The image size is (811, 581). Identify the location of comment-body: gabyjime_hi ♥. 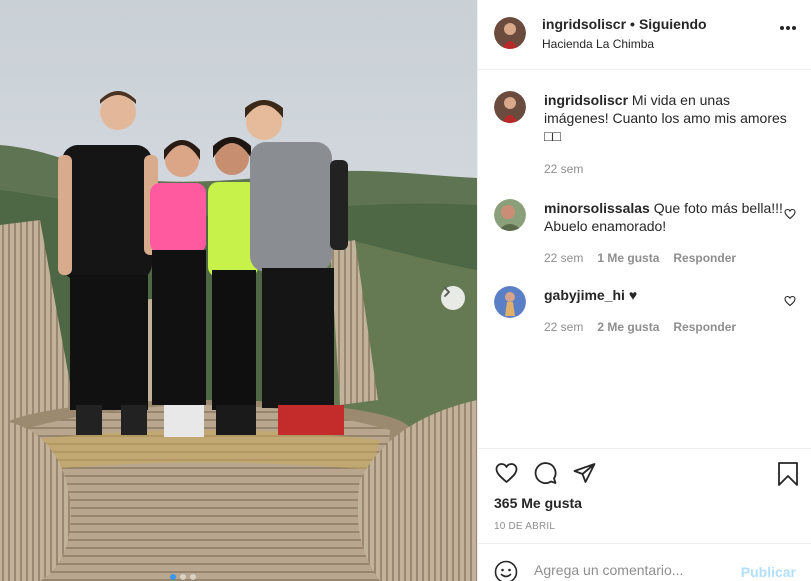
(669, 295).